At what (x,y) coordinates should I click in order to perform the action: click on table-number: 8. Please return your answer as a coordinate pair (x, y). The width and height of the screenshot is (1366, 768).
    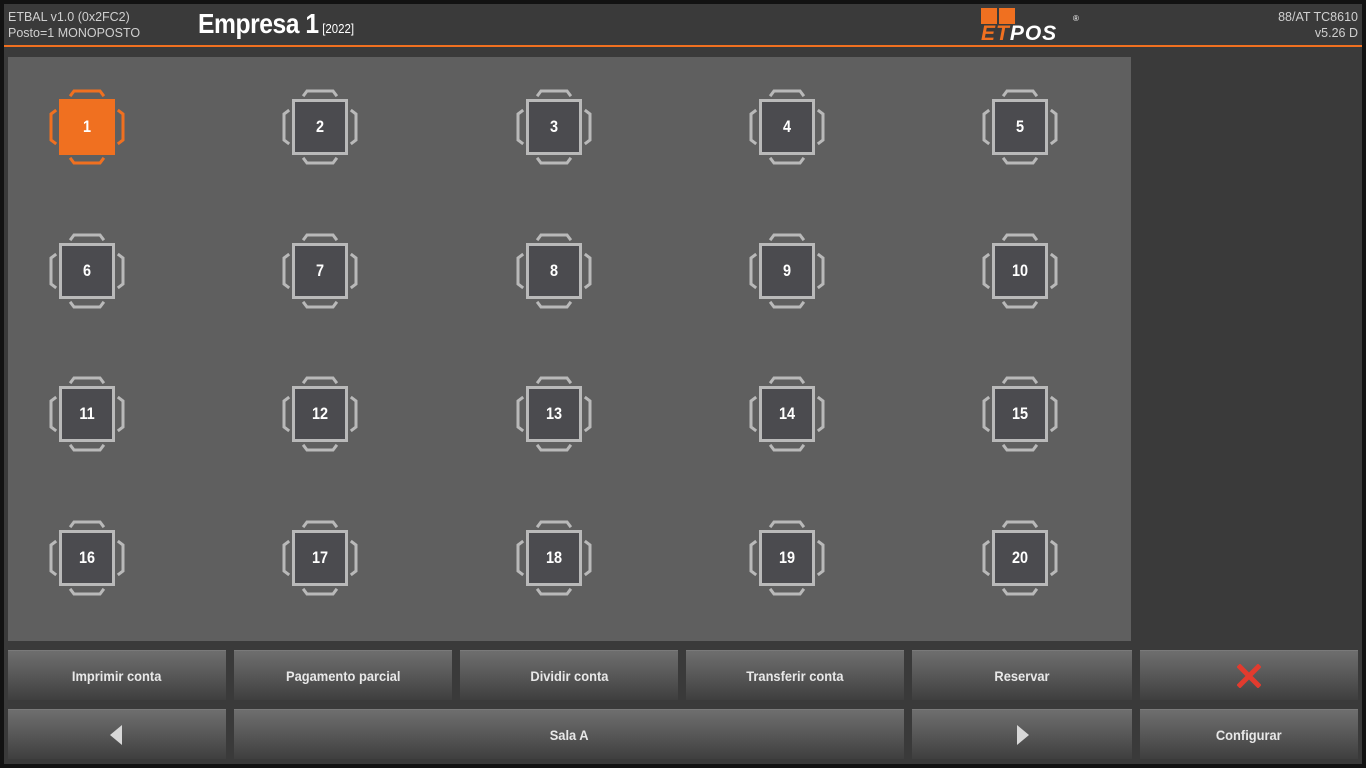
    Looking at the image, I should click on (554, 270).